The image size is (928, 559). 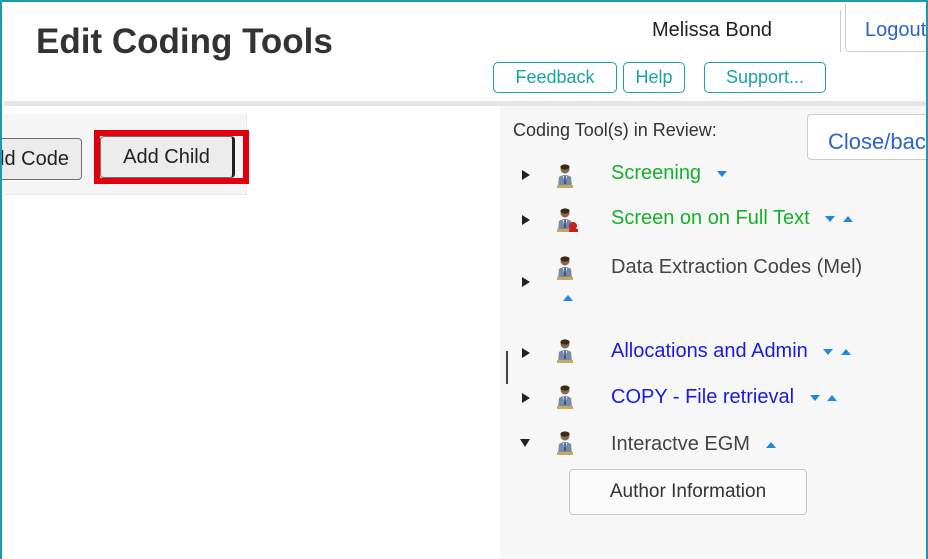 What do you see at coordinates (656, 173) in the screenshot?
I see `tool-label: Screening` at bounding box center [656, 173].